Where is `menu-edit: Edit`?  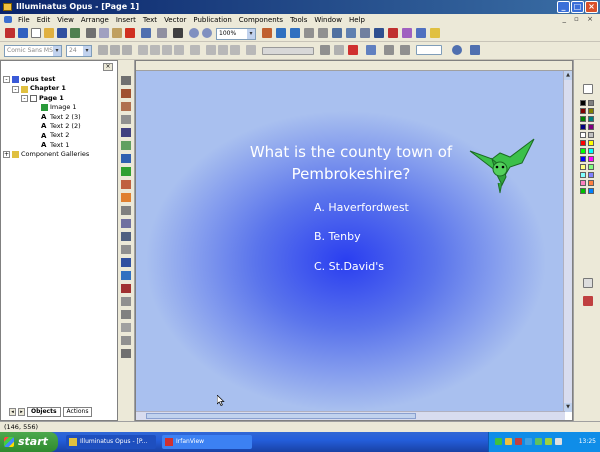 menu-edit: Edit is located at coordinates (44, 20).